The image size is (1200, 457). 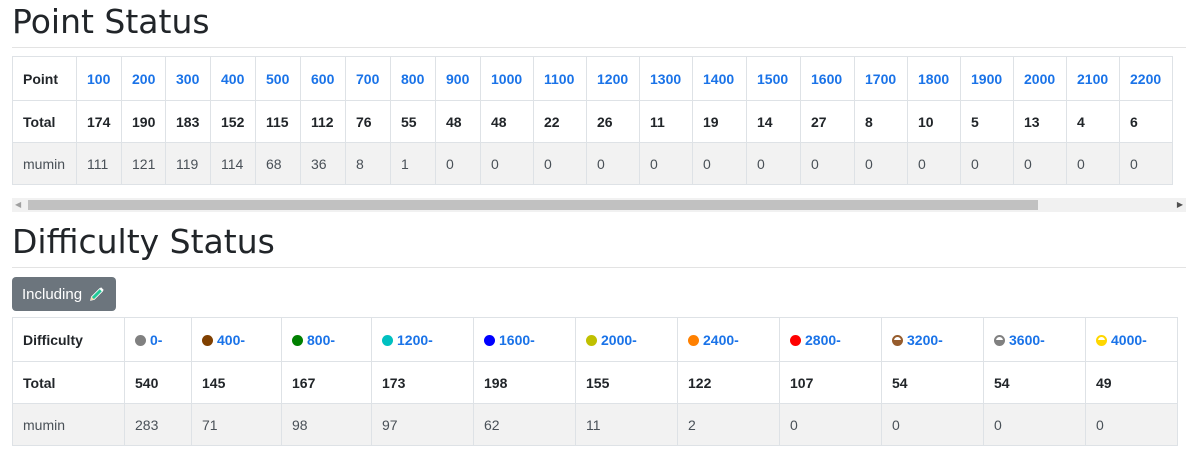 I want to click on difficulty-column-header: 2000-, so click(x=626, y=339).